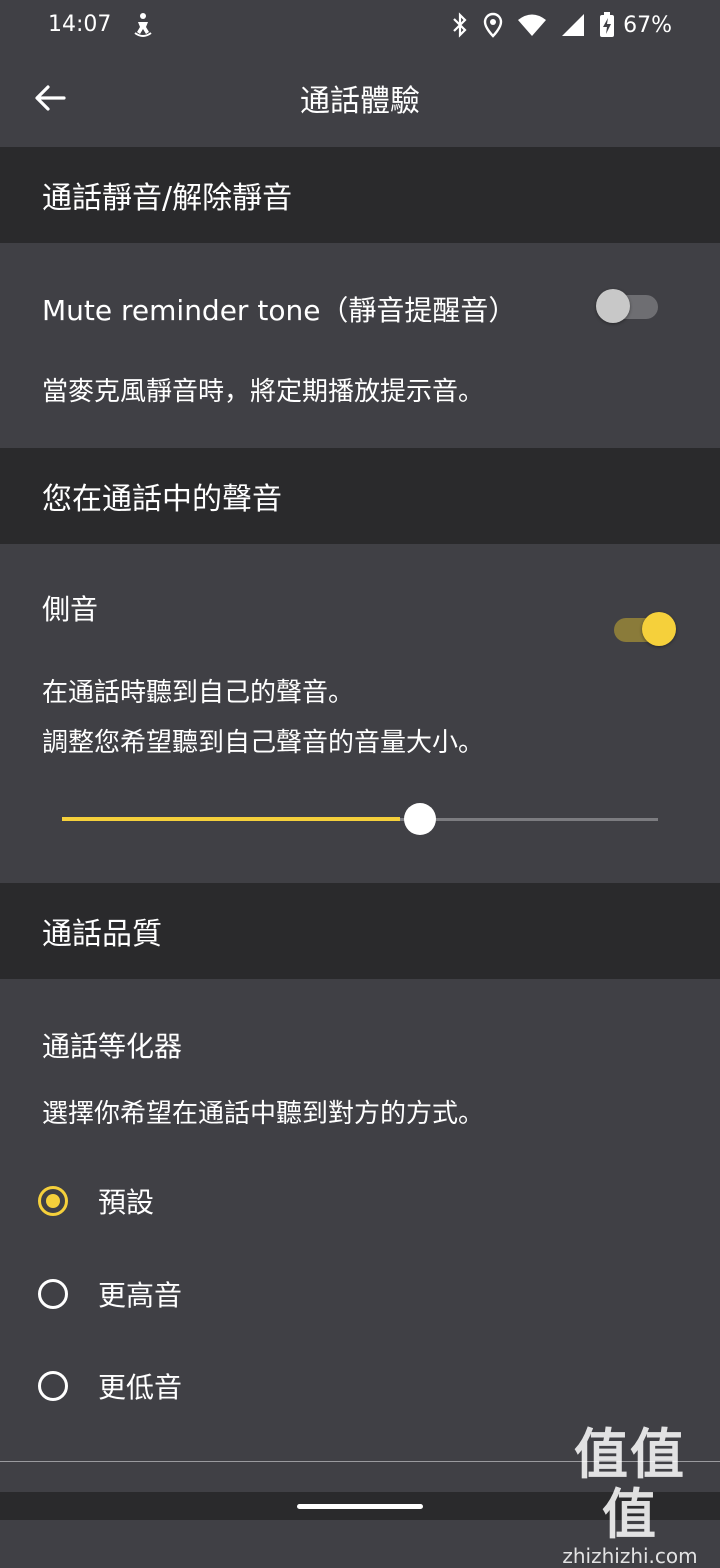  Describe the element at coordinates (112, 1046) in the screenshot. I see `equalizer-title: 通話等化器` at that location.